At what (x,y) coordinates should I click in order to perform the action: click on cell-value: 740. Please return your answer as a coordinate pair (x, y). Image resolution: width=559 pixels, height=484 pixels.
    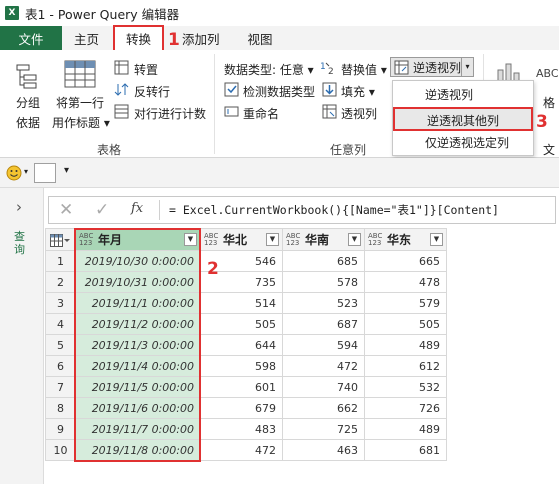
    Looking at the image, I should click on (323, 387).